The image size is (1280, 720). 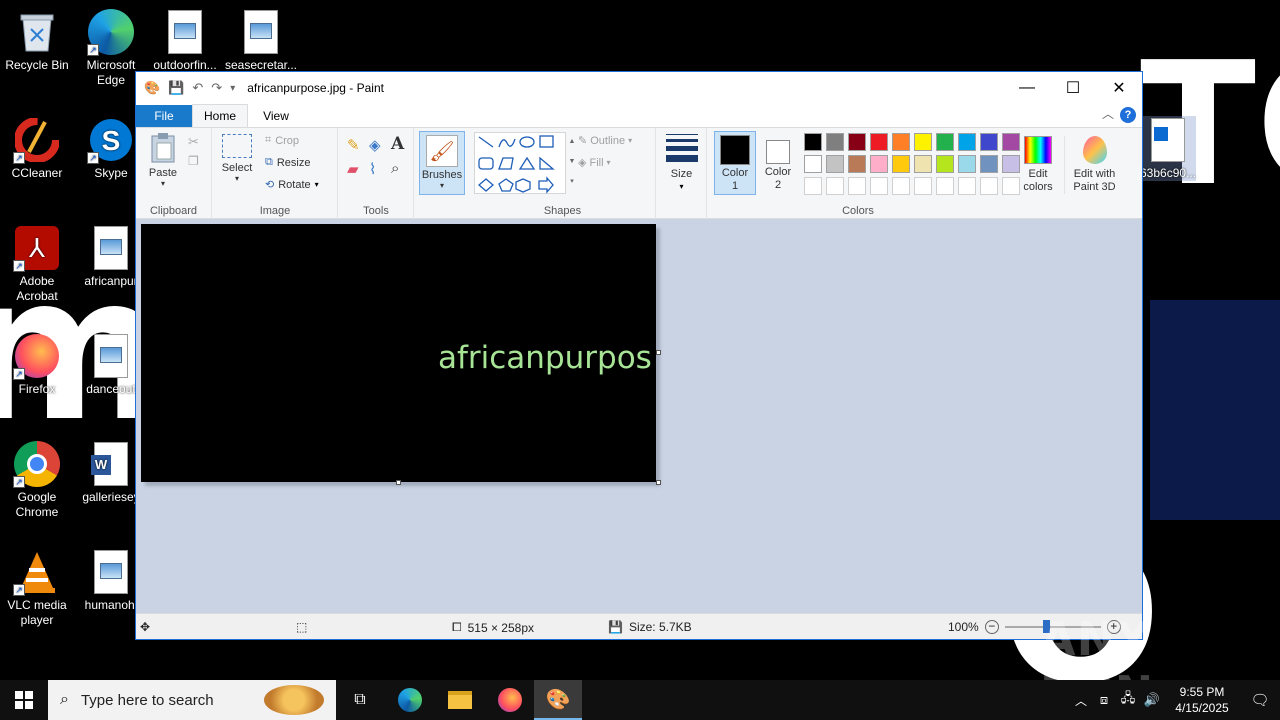 I want to click on volume-icon: 🔊, so click(x=1152, y=700).